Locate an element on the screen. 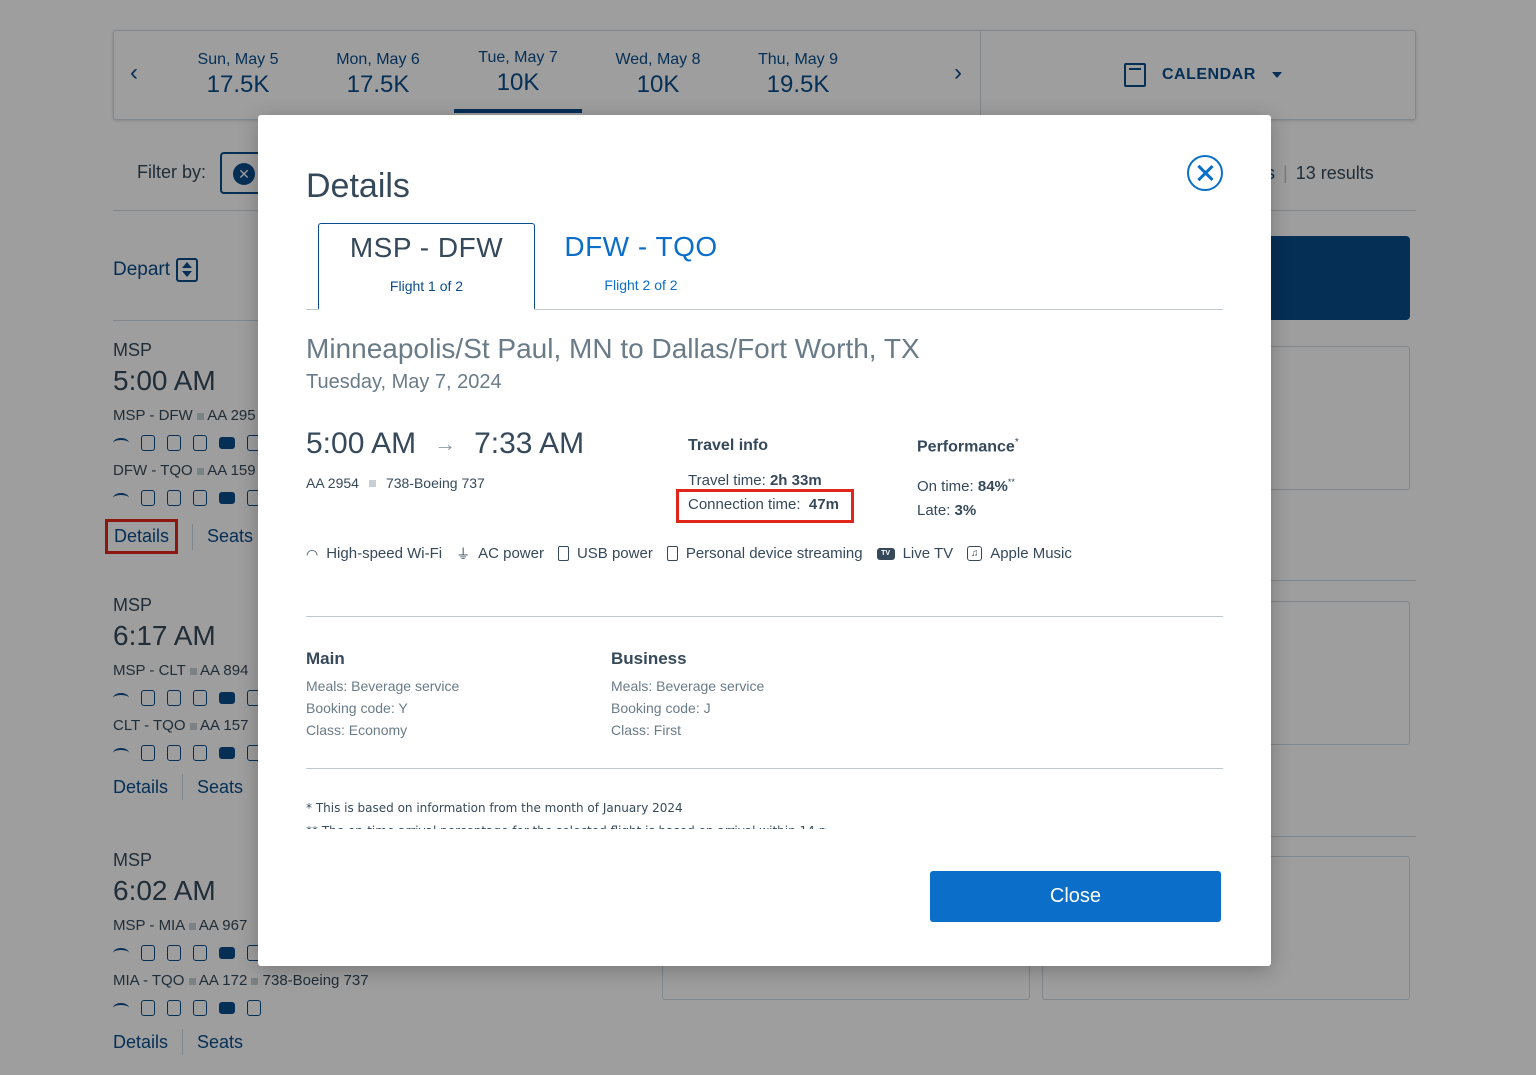 The height and width of the screenshot is (1075, 1536). performance-info: Performance* On time: 84%** Late: 3% is located at coordinates (968, 478).